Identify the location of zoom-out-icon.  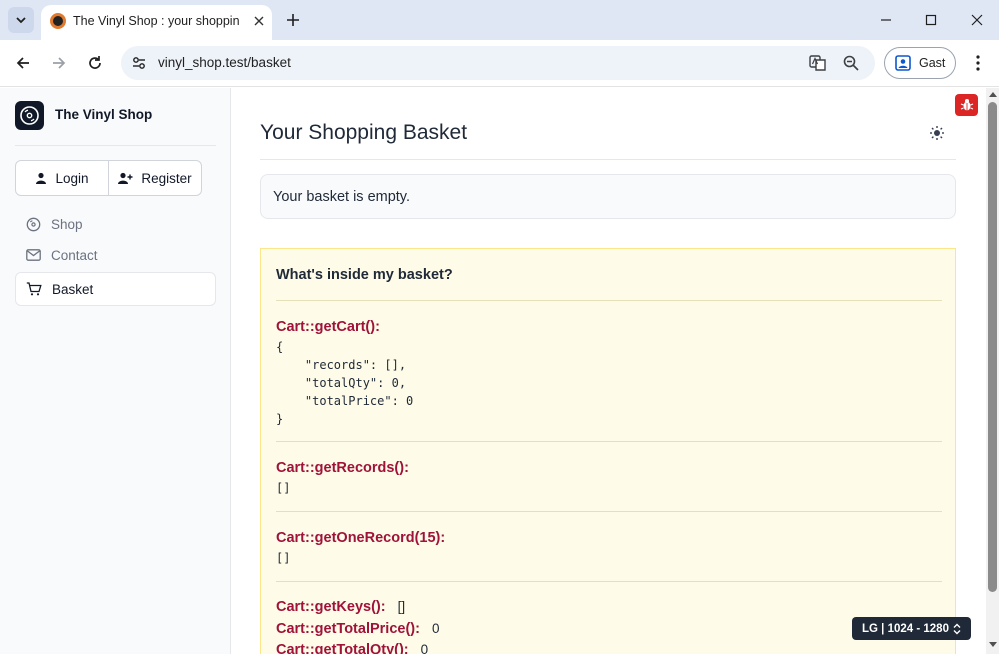
(851, 63).